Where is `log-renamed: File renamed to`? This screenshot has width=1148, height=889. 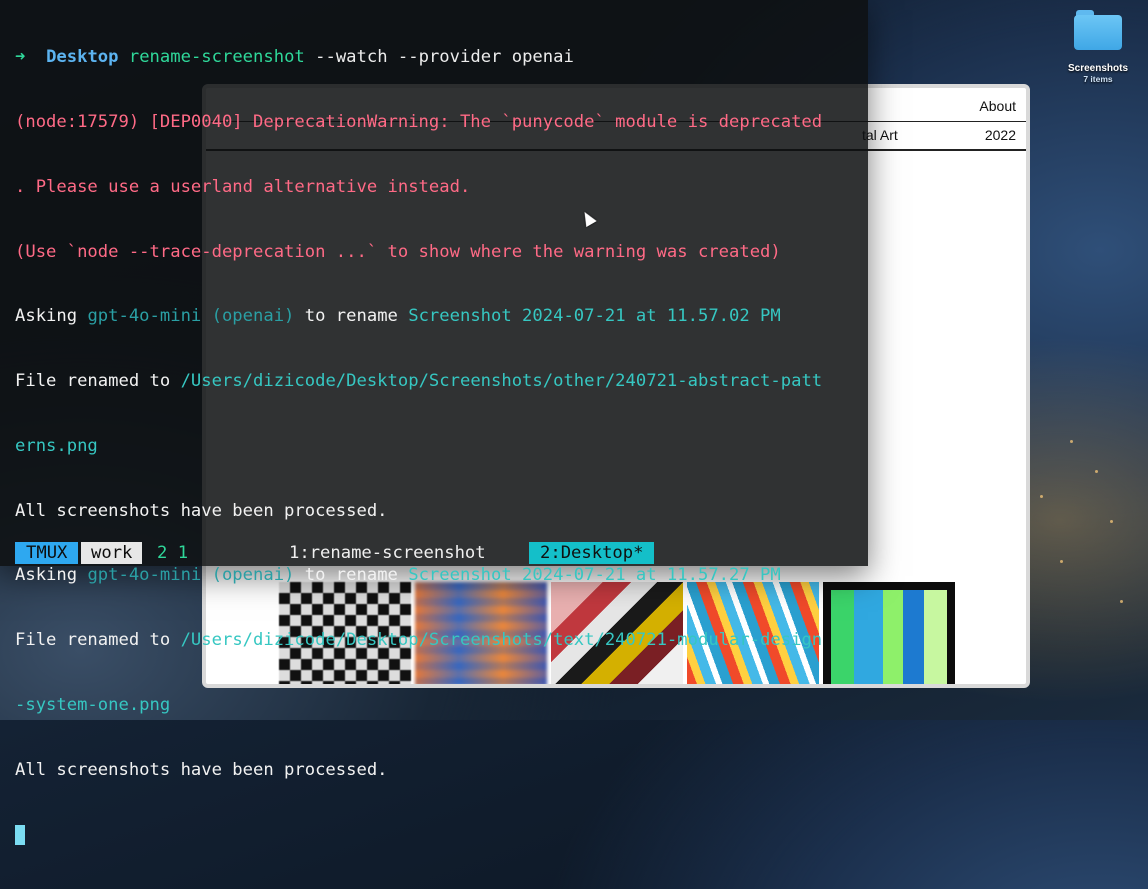
log-renamed: File renamed to is located at coordinates (98, 381).